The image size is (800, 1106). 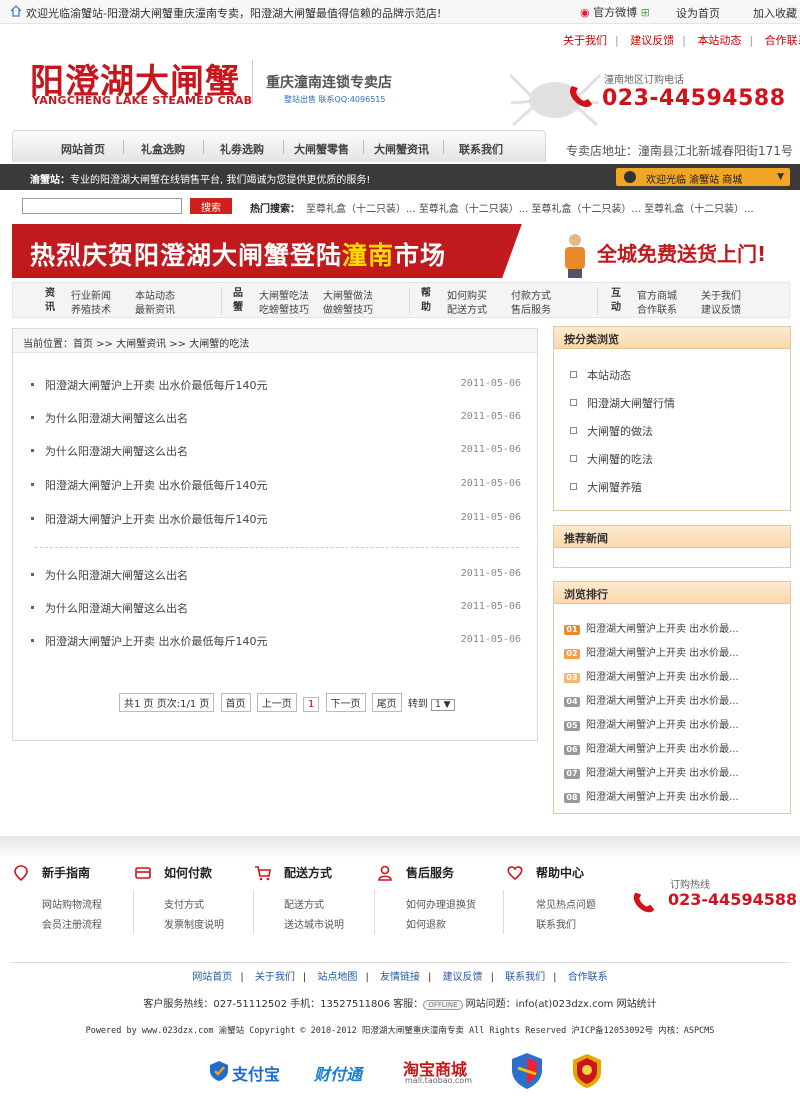 I want to click on plus-icon, so click(x=573, y=402).